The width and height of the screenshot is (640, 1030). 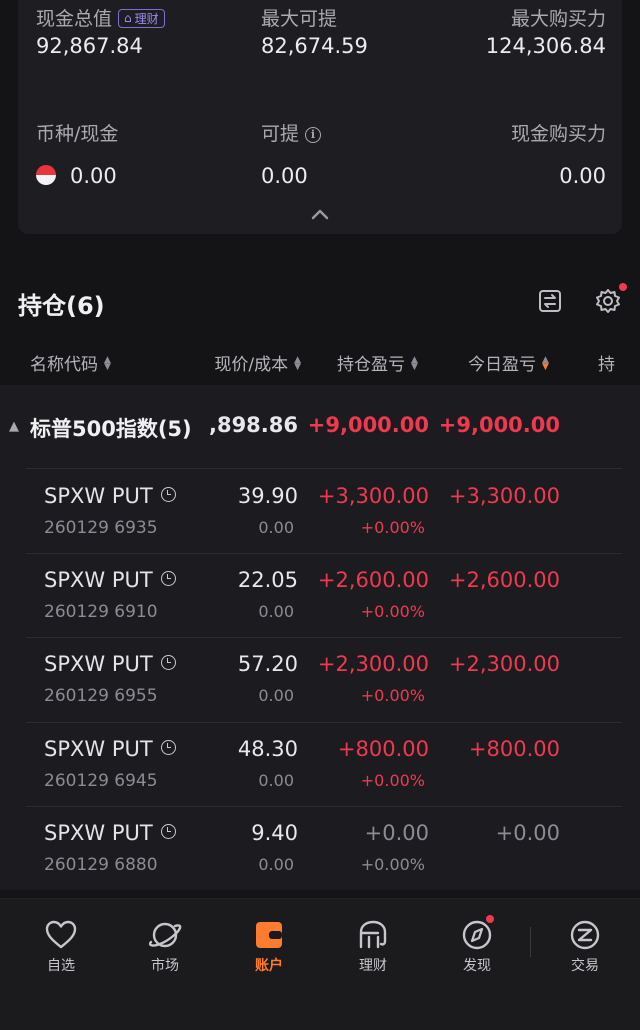 What do you see at coordinates (267, 749) in the screenshot?
I see `row-price: 48.30` at bounding box center [267, 749].